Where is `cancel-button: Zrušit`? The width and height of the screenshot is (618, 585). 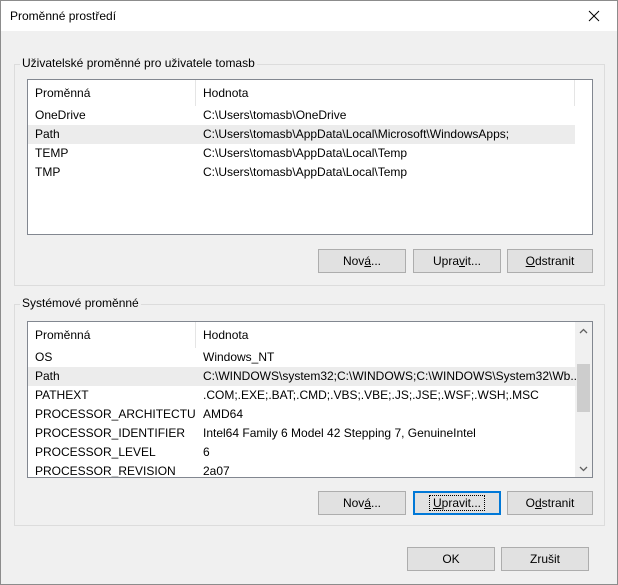 cancel-button: Zrušit is located at coordinates (545, 559).